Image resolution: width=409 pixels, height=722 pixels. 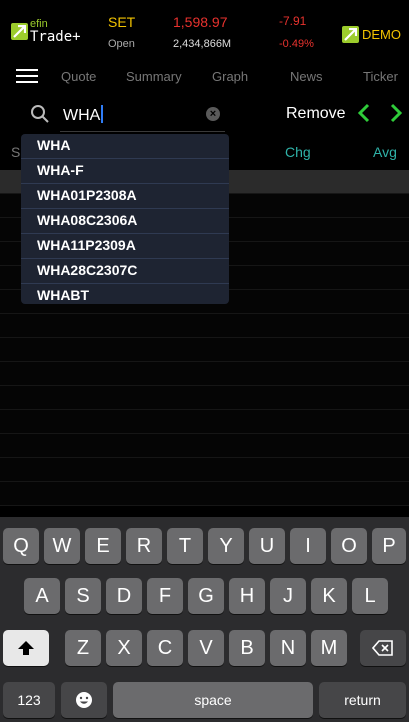 I want to click on index-change-pct: -0.49%, so click(x=296, y=44).